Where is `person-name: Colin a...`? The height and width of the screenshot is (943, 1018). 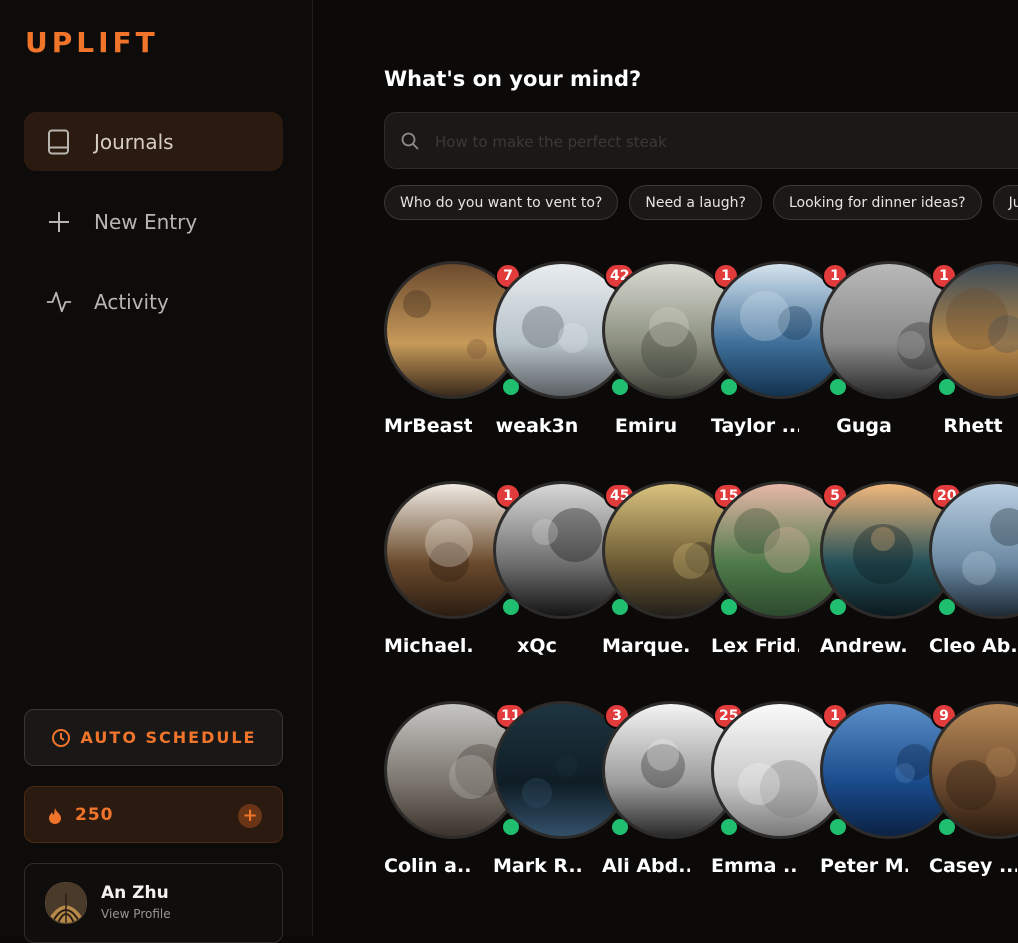
person-name: Colin a... is located at coordinates (428, 866).